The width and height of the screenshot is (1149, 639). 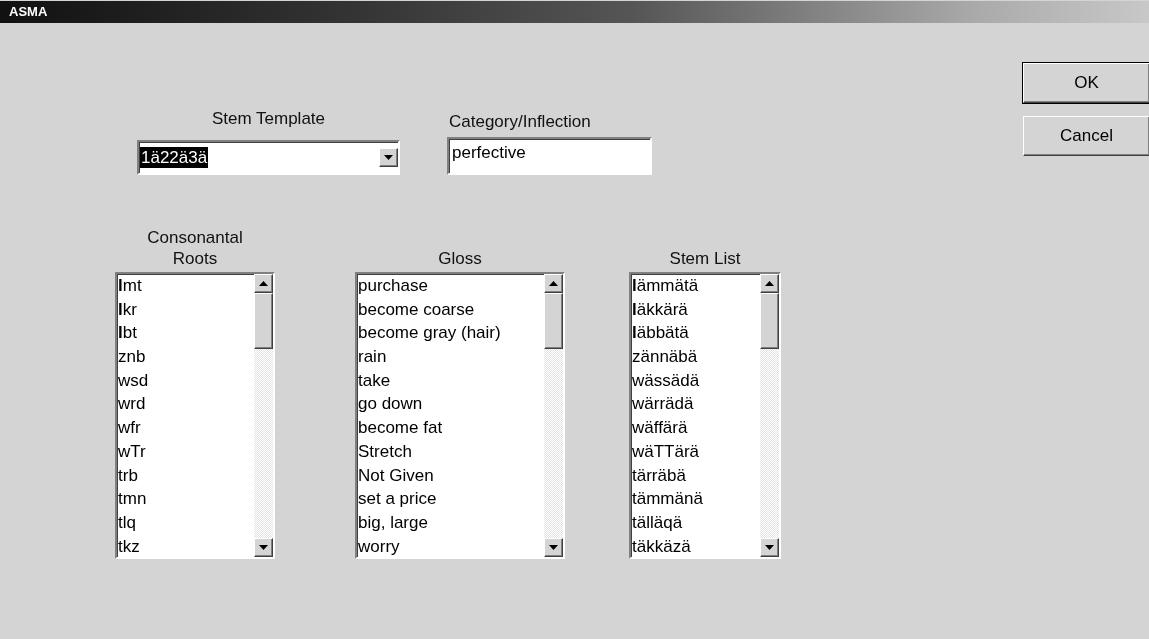 What do you see at coordinates (186, 522) in the screenshot?
I see `list-item: tlq` at bounding box center [186, 522].